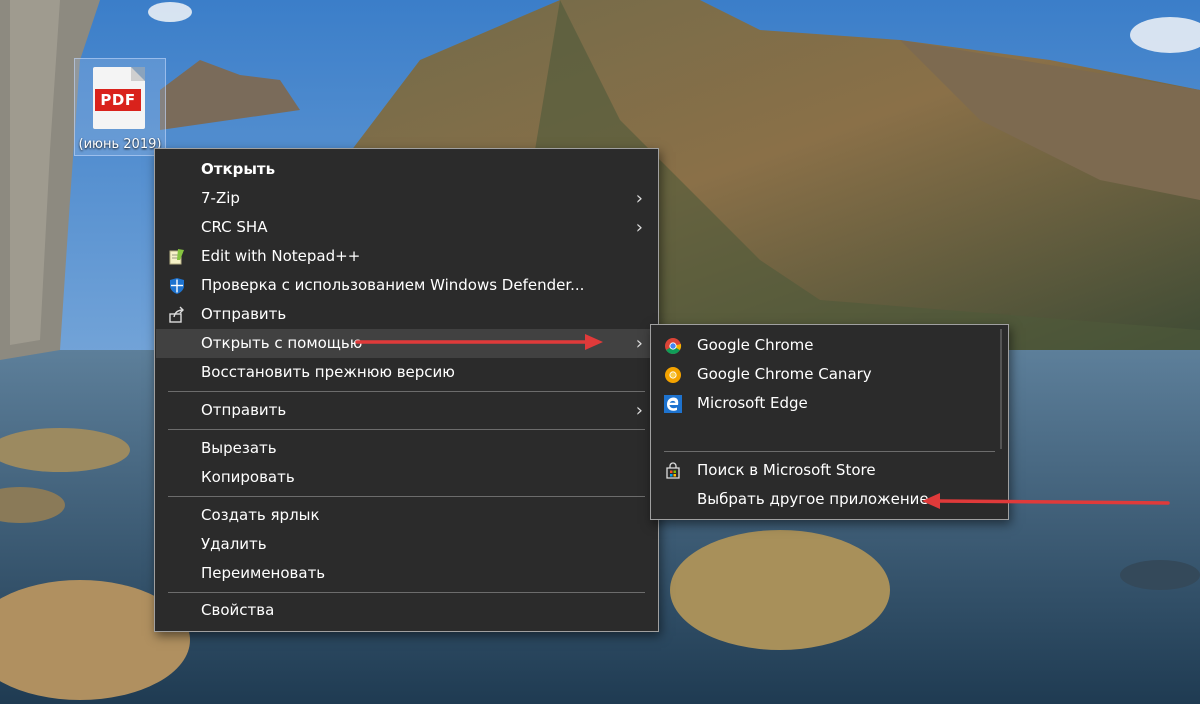 The height and width of the screenshot is (704, 1200). Describe the element at coordinates (406, 610) in the screenshot. I see `menu-item-properties: Свойства` at that location.